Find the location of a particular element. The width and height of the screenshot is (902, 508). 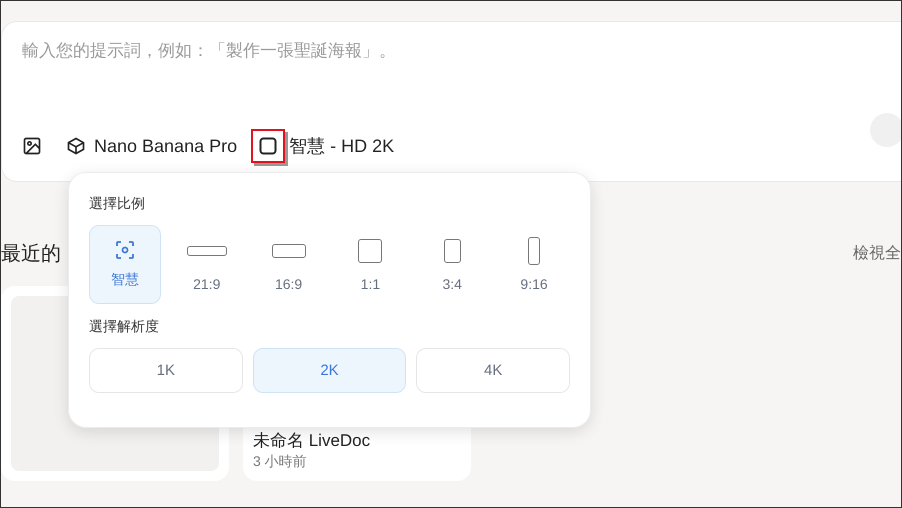

section-title: 最近的 is located at coordinates (31, 254).